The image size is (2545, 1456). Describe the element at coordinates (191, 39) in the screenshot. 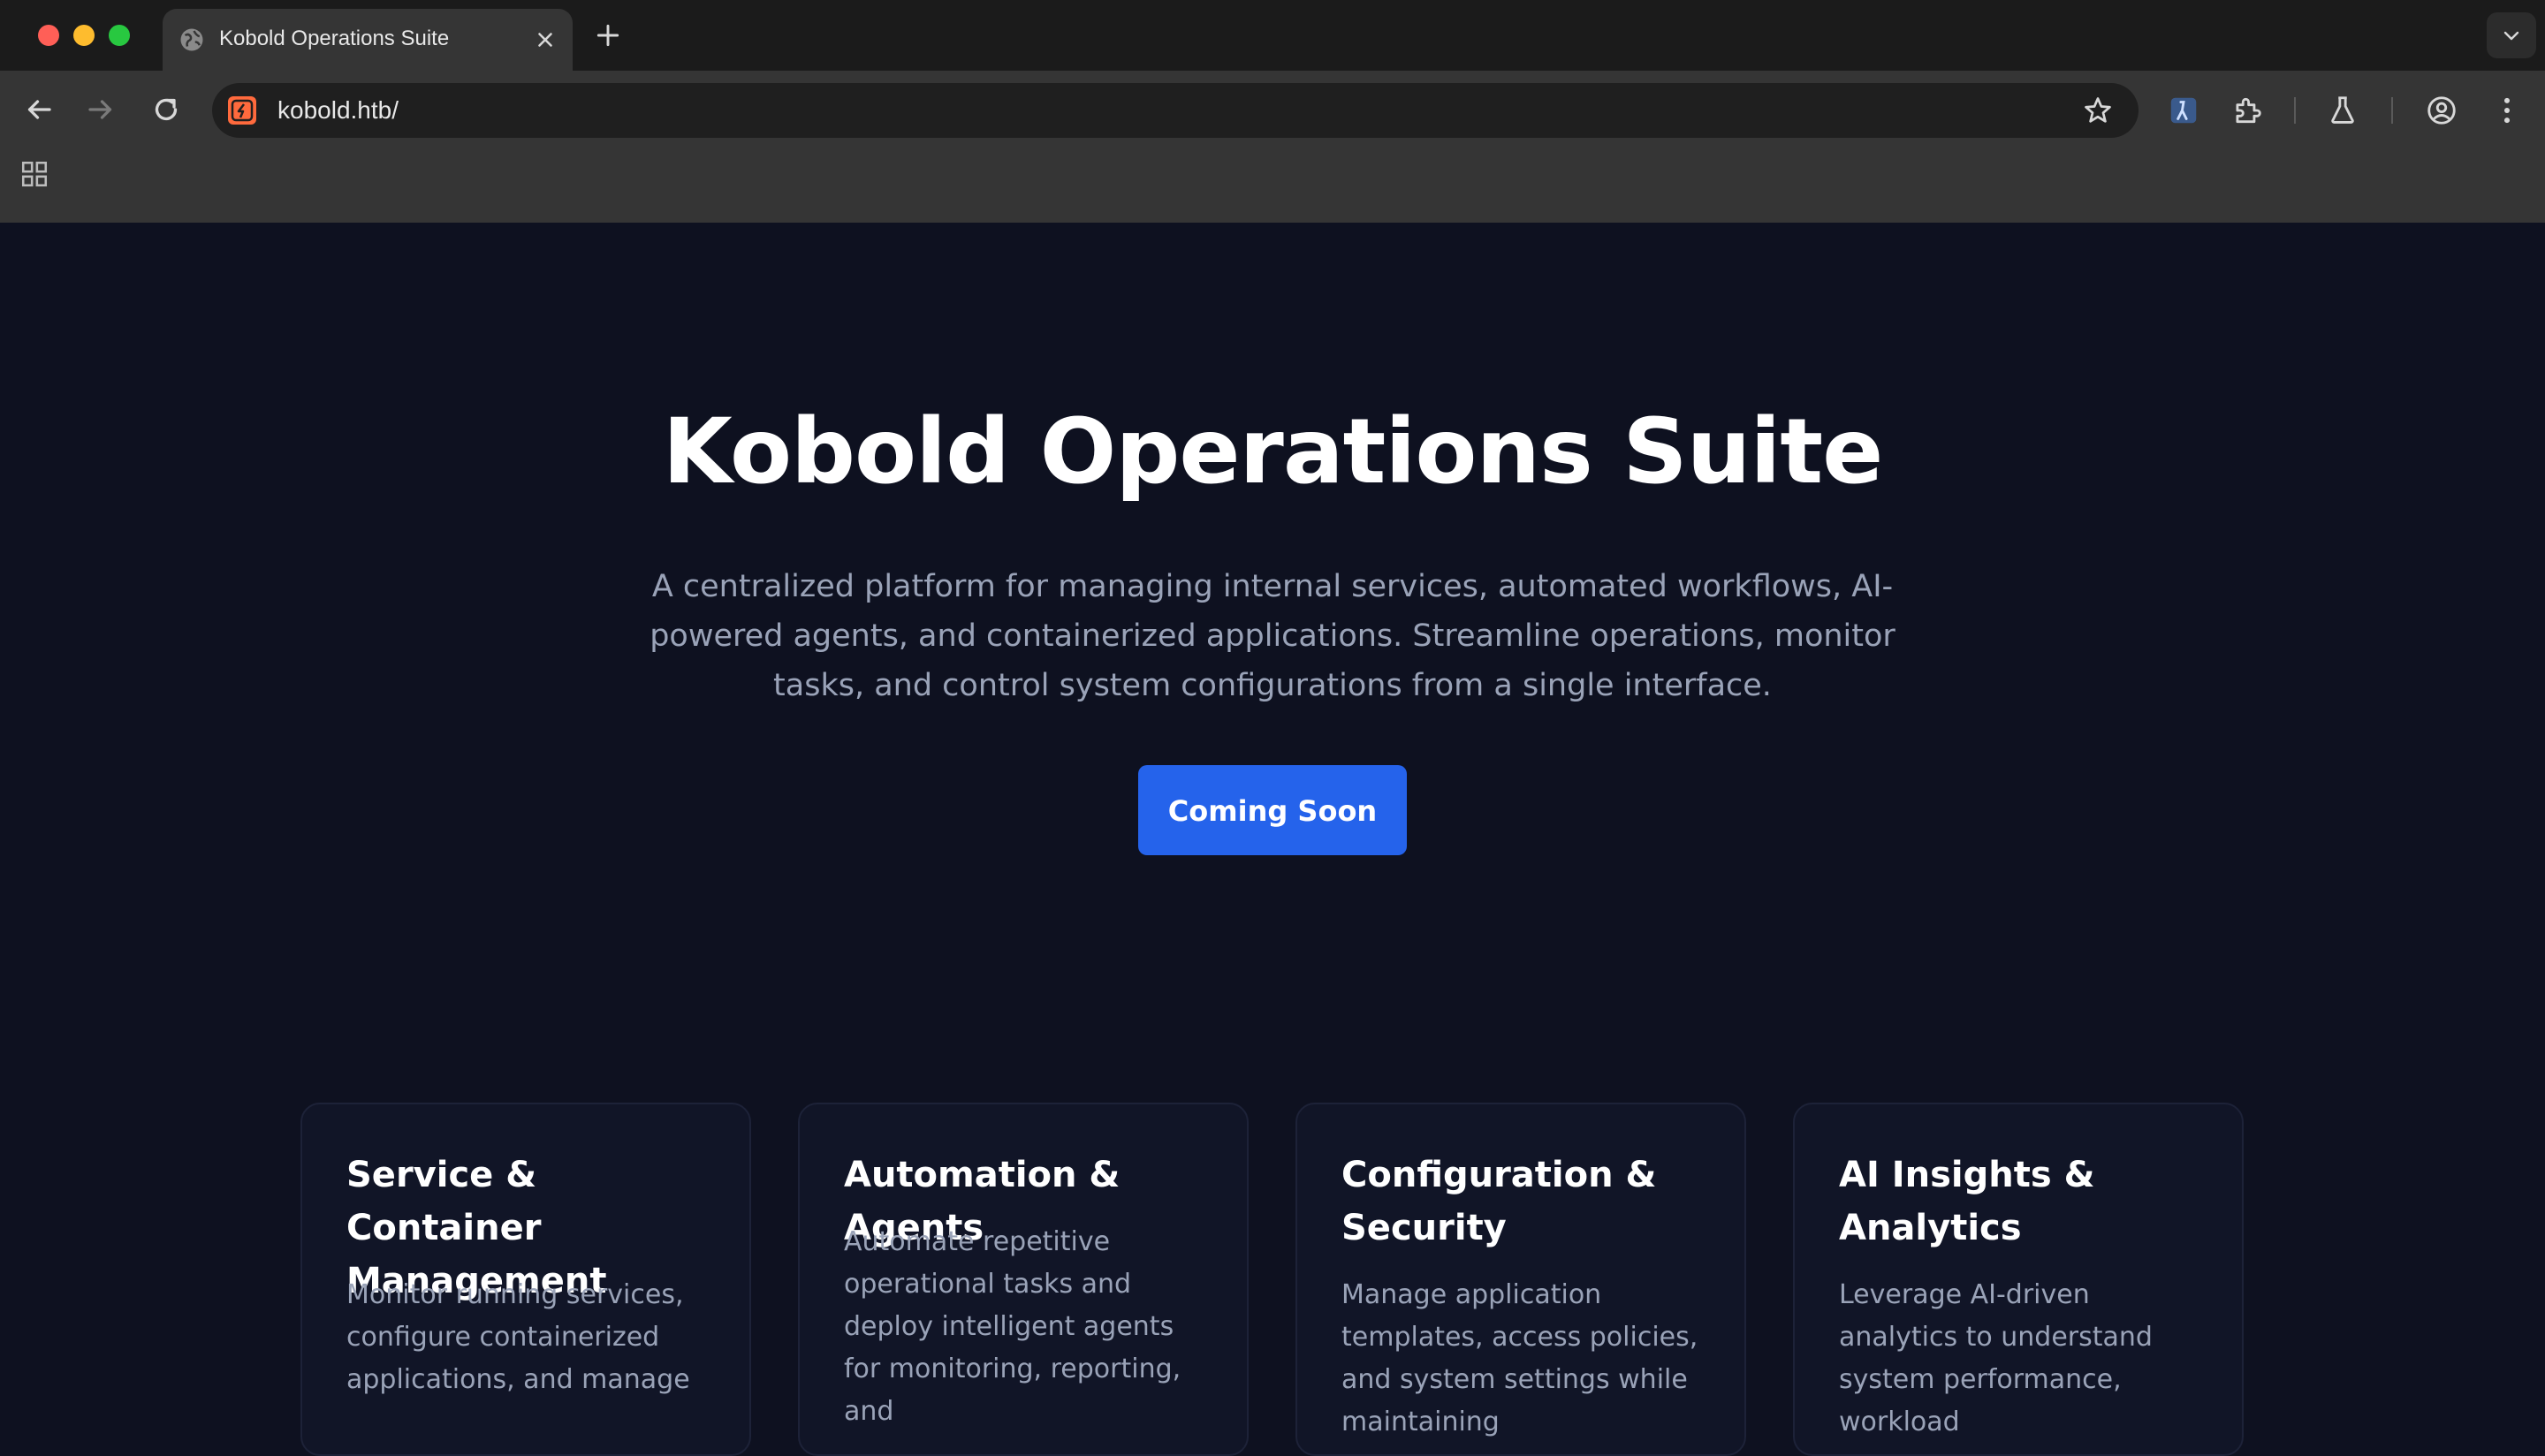

I see `globe-icon` at that location.